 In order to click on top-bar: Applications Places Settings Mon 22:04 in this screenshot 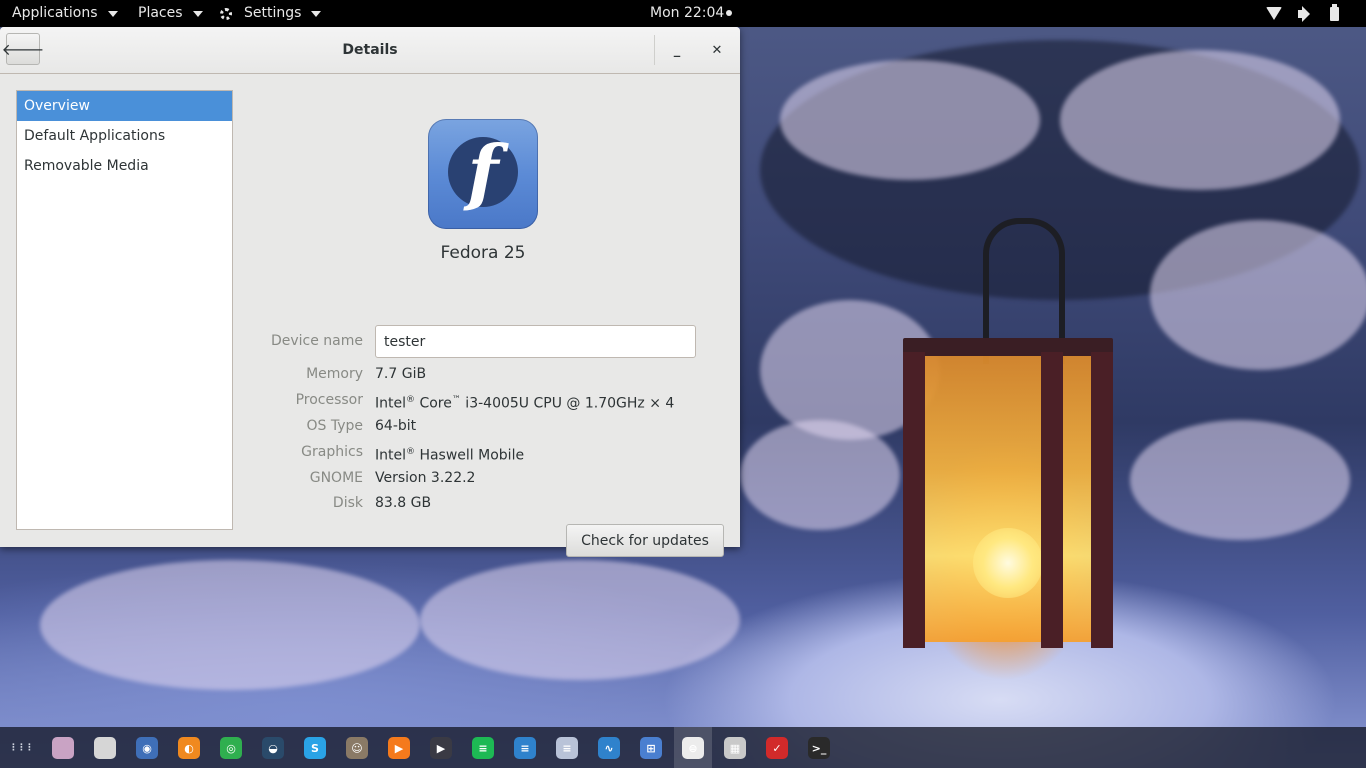, I will do `click(683, 13)`.